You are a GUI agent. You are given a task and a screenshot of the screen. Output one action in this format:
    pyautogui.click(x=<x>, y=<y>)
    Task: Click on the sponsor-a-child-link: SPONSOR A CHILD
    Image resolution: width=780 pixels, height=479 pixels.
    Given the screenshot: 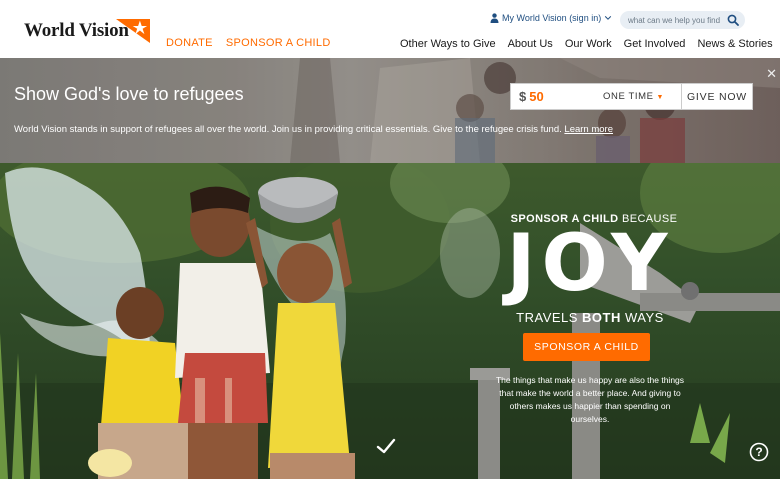 What is the action you would take?
    pyautogui.click(x=278, y=43)
    